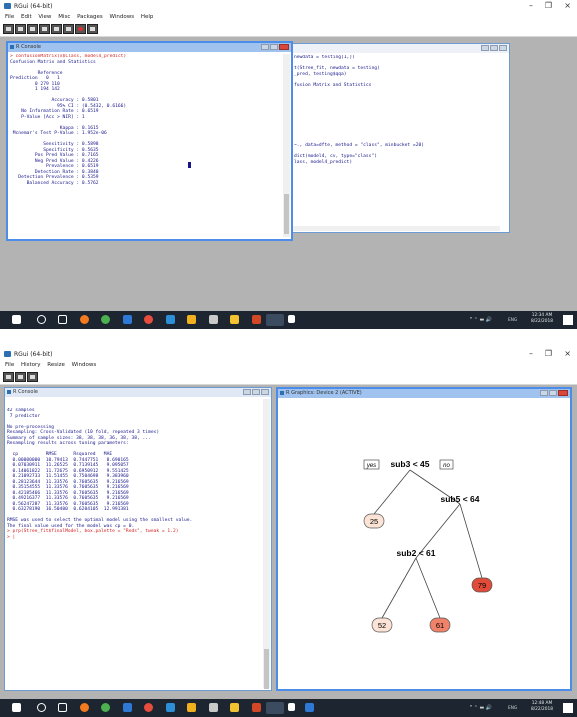 This screenshot has width=577, height=717. Describe the element at coordinates (20, 377) in the screenshot. I see `print-plot-icon` at that location.